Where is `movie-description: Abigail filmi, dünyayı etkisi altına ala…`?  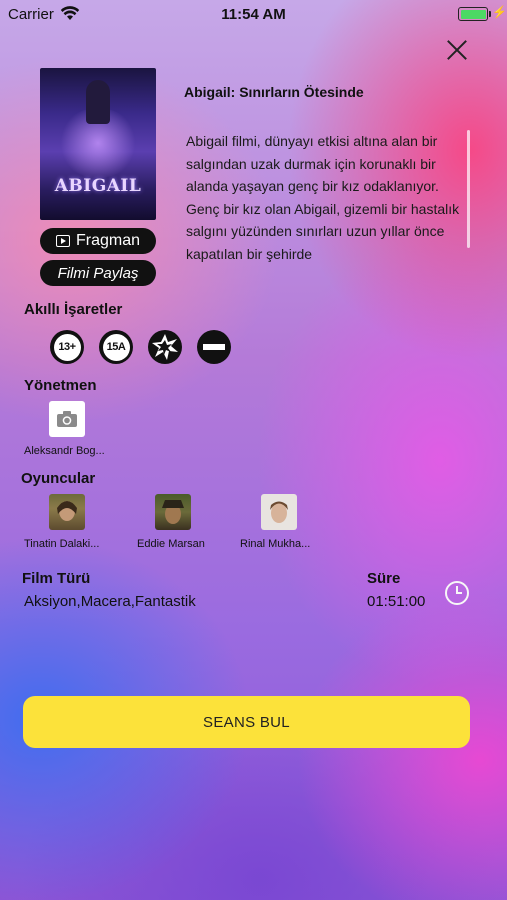
movie-description: Abigail filmi, dünyayı etkisi altına ala… is located at coordinates (324, 197).